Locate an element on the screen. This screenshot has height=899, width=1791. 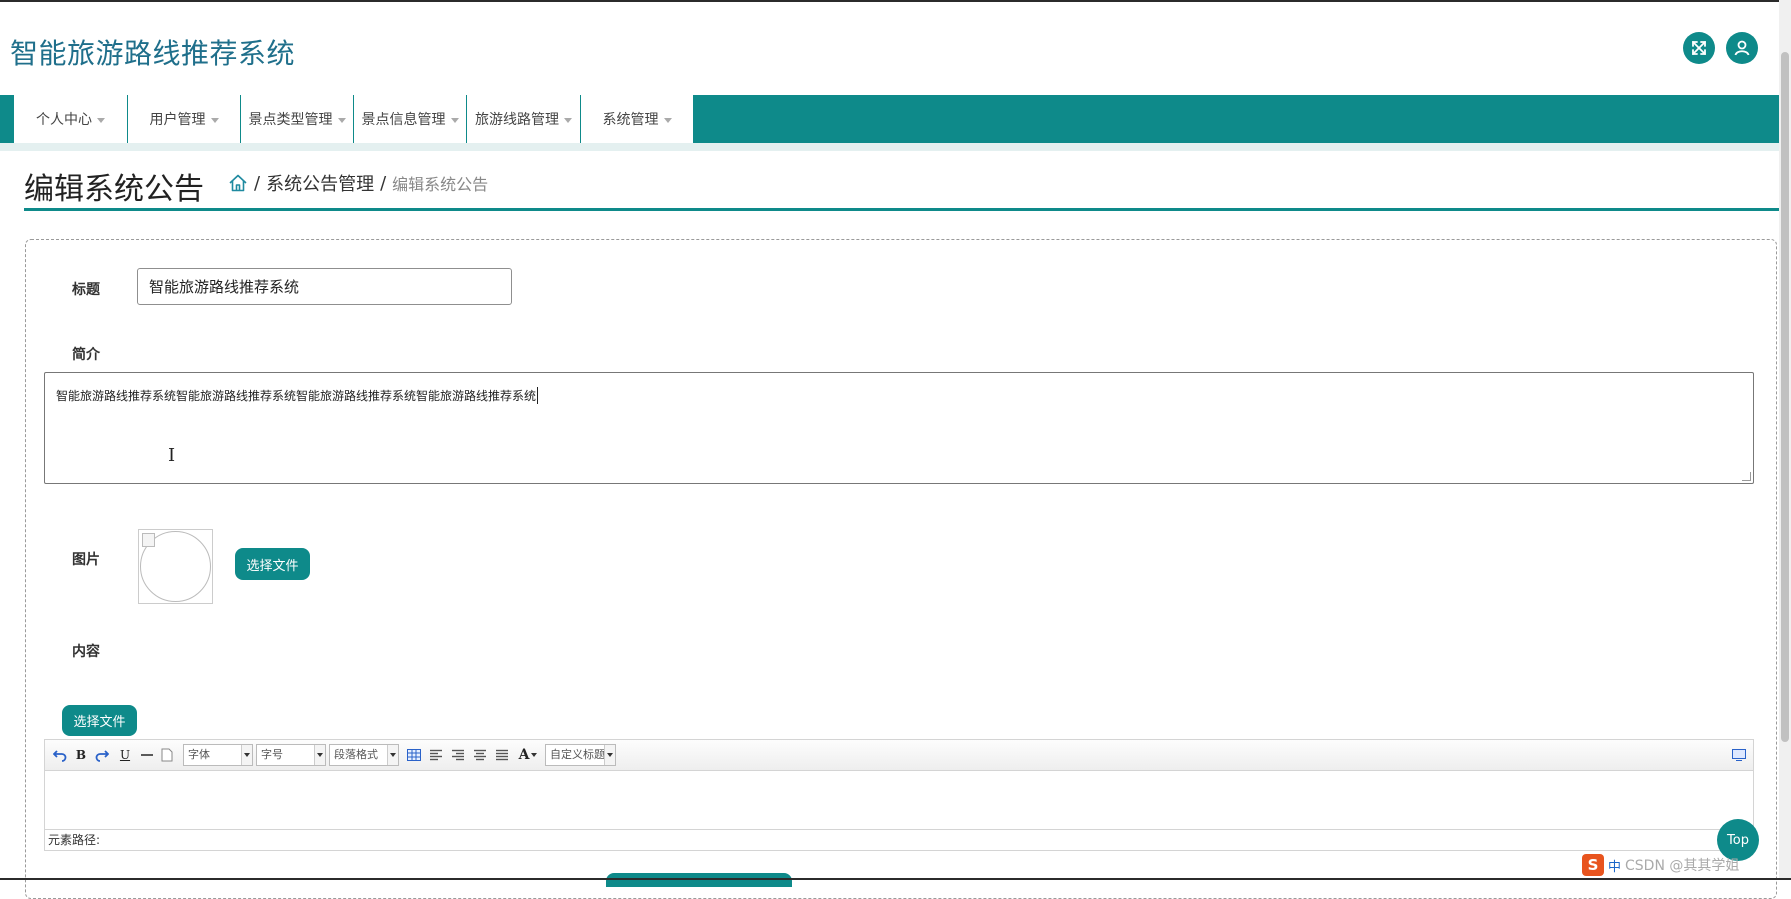
window-top-border is located at coordinates (895, 1).